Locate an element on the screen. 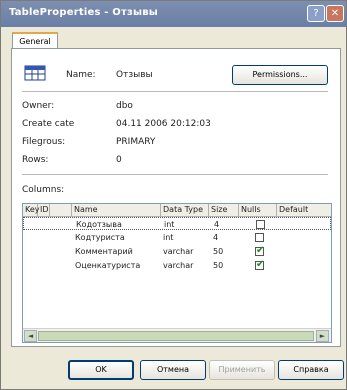 The image size is (347, 390). close-icon: ✕ is located at coordinates (335, 13).